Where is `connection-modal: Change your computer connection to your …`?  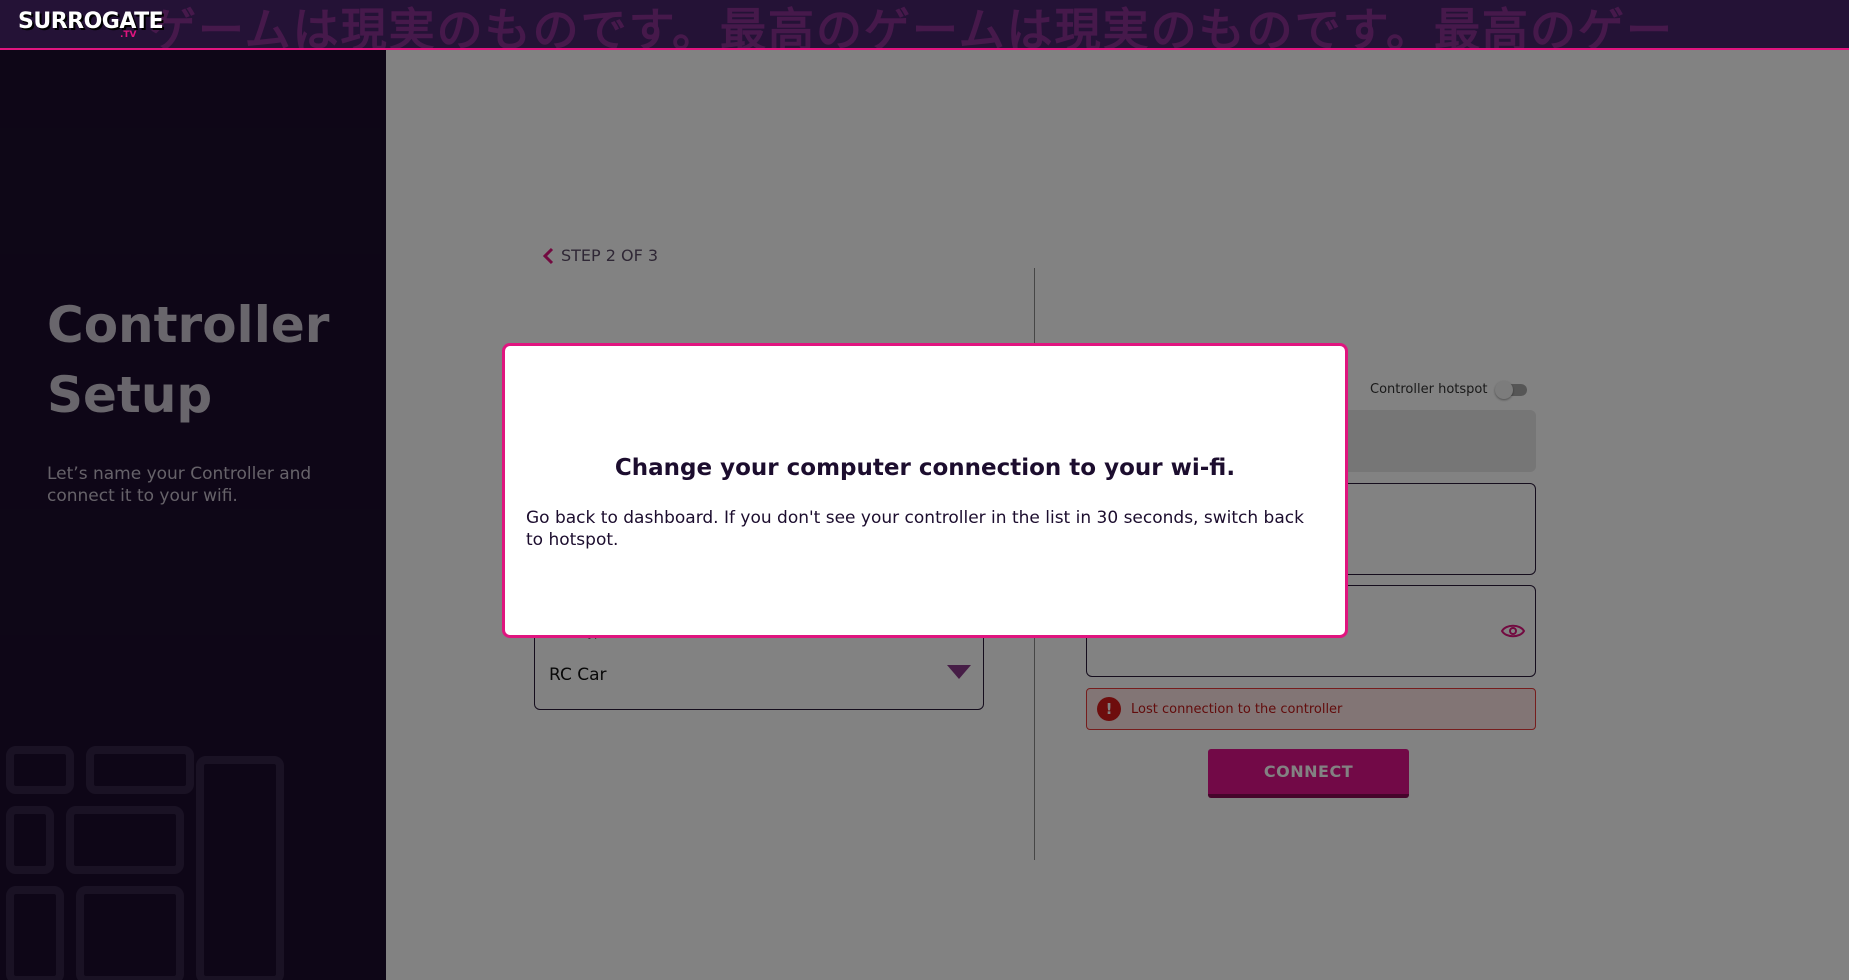 connection-modal: Change your computer connection to your … is located at coordinates (925, 490).